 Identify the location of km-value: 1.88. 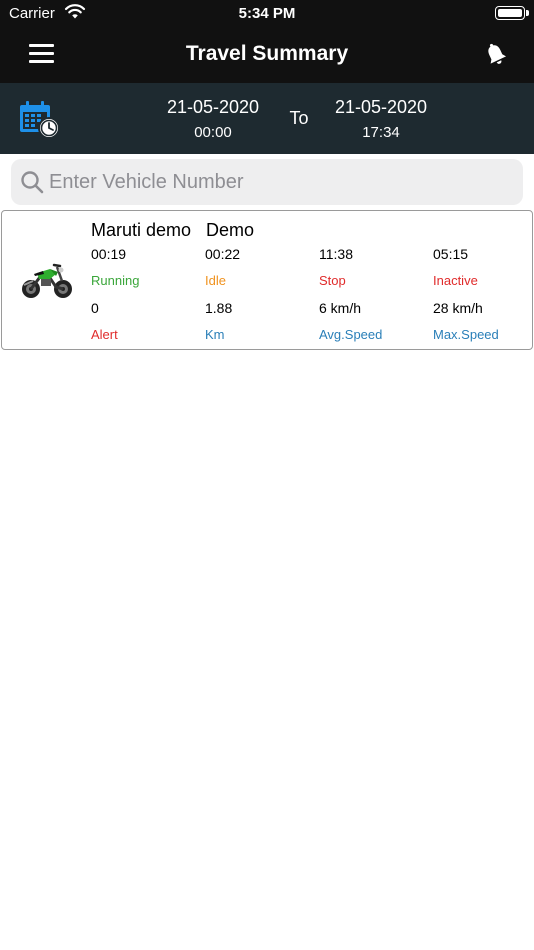
(219, 308).